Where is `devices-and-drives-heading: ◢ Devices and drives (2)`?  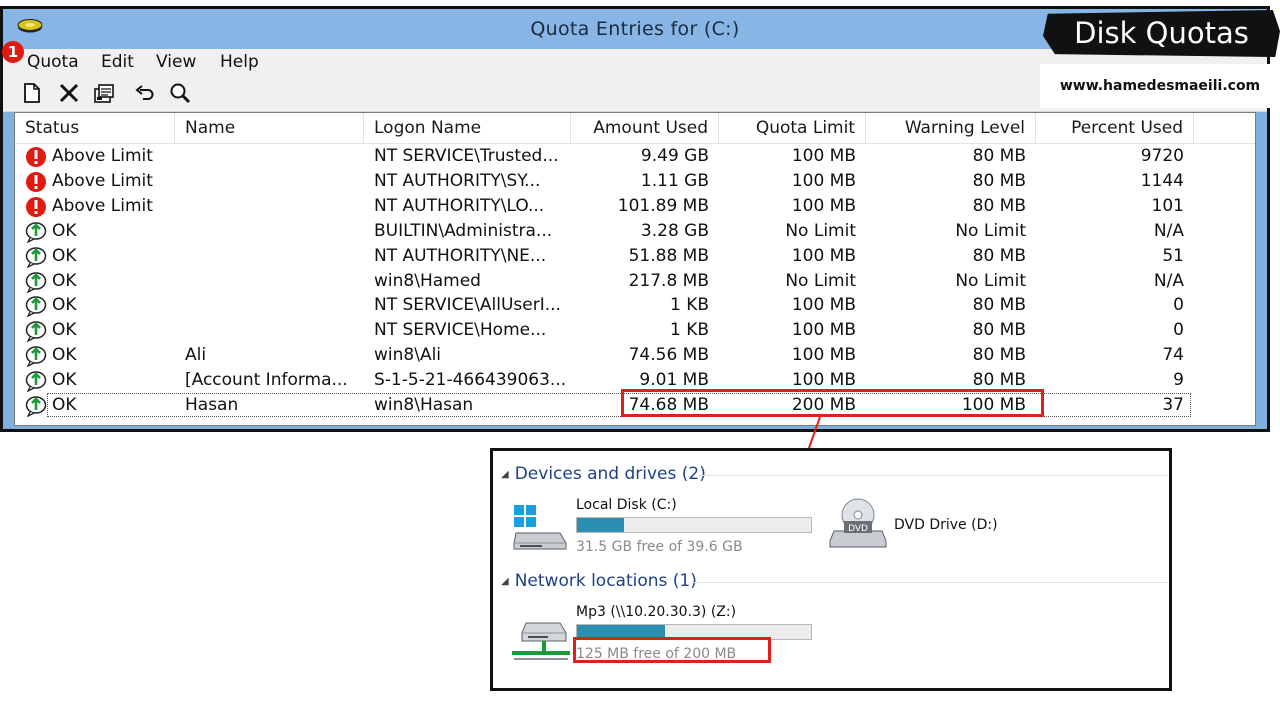 devices-and-drives-heading: ◢ Devices and drives (2) is located at coordinates (603, 474).